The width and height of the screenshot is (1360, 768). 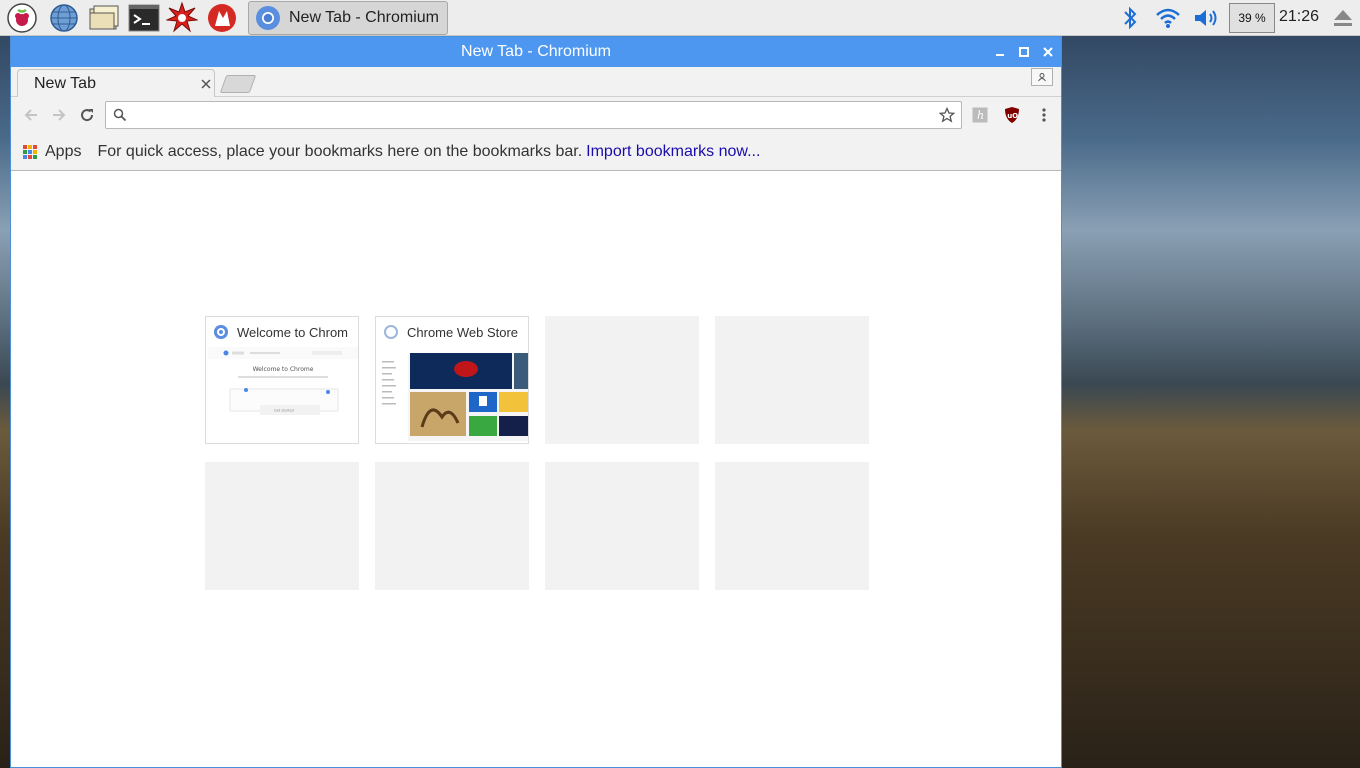 What do you see at coordinates (463, 332) in the screenshot?
I see `tile-title: Chrome Web Store` at bounding box center [463, 332].